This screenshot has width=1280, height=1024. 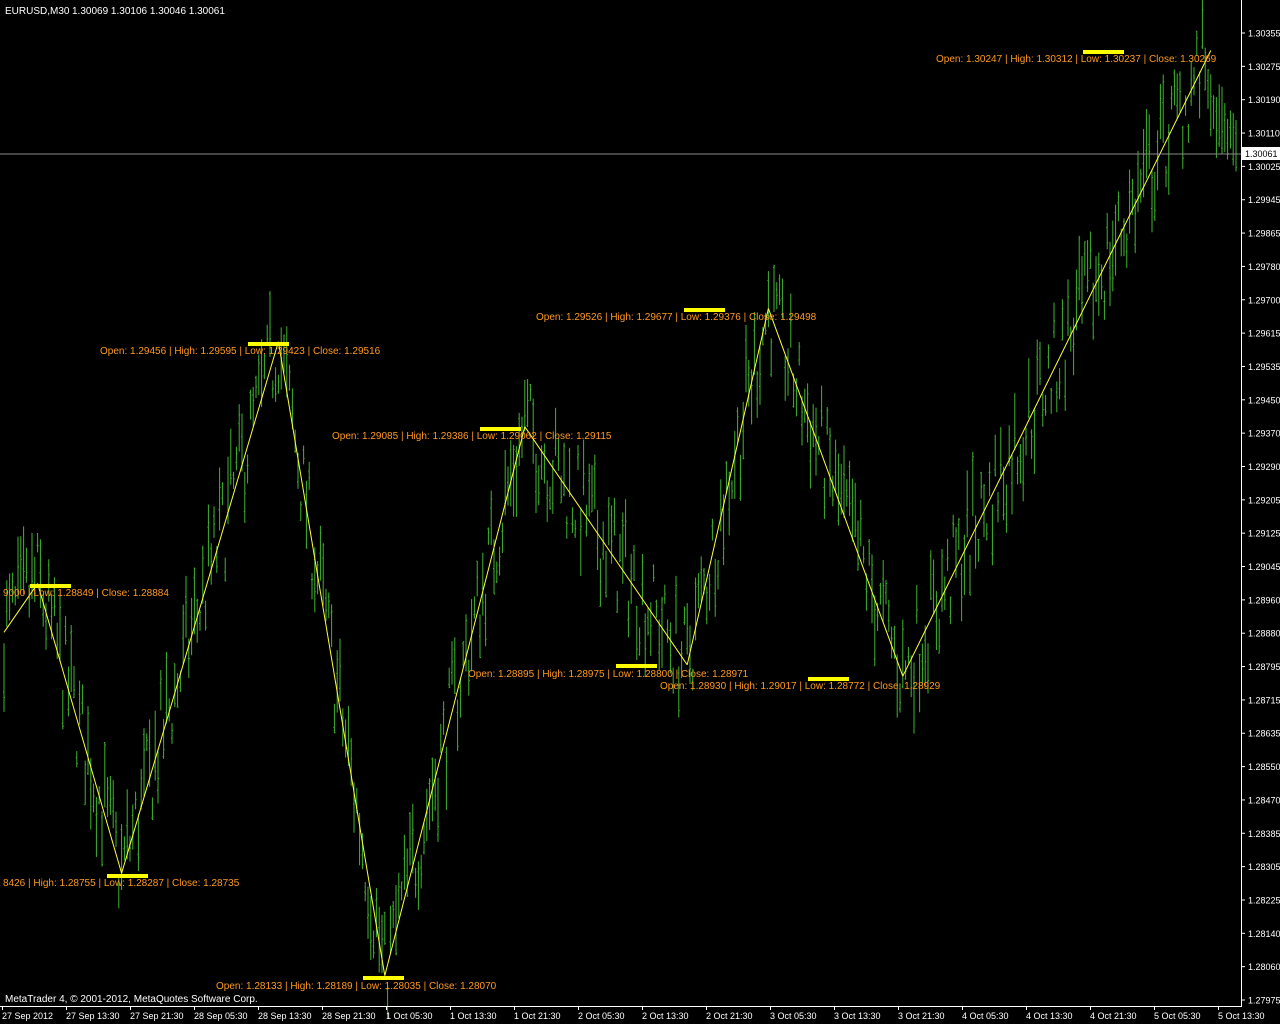 I want to click on y-tick-label: 1.29205, so click(x=1264, y=500).